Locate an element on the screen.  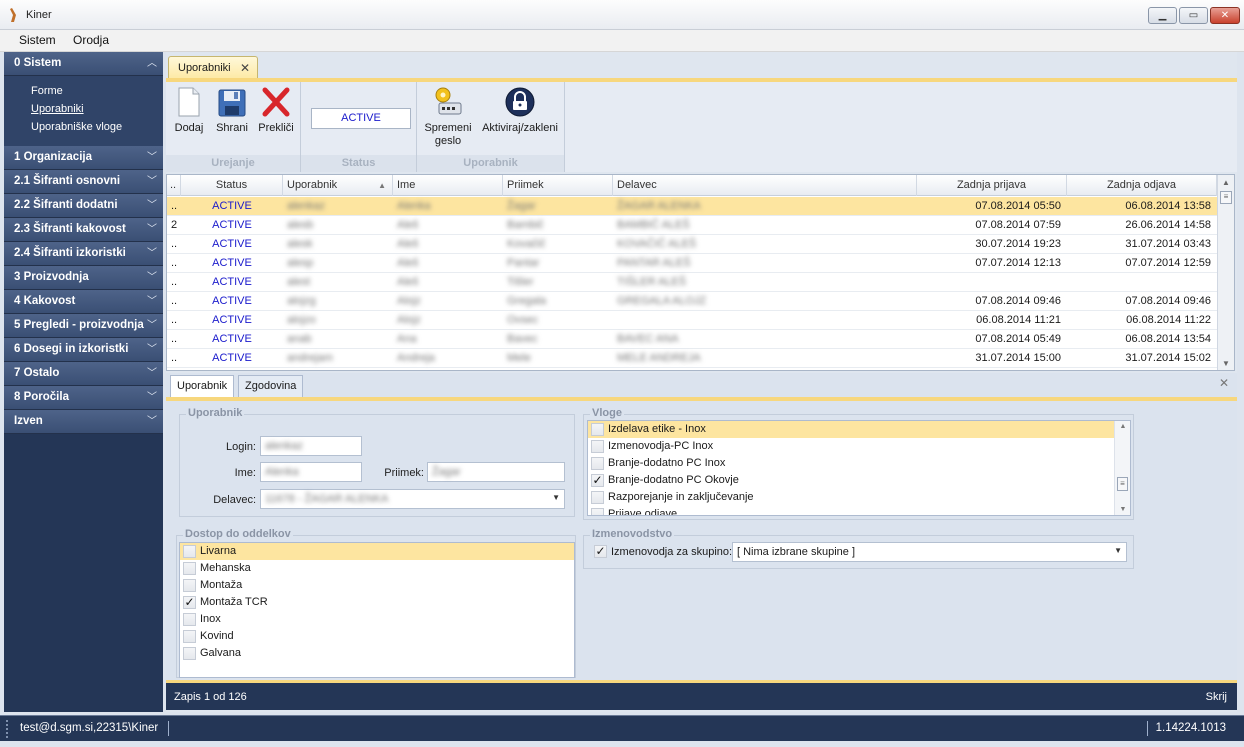
oddelek-item: Kovind is located at coordinates (377, 636).